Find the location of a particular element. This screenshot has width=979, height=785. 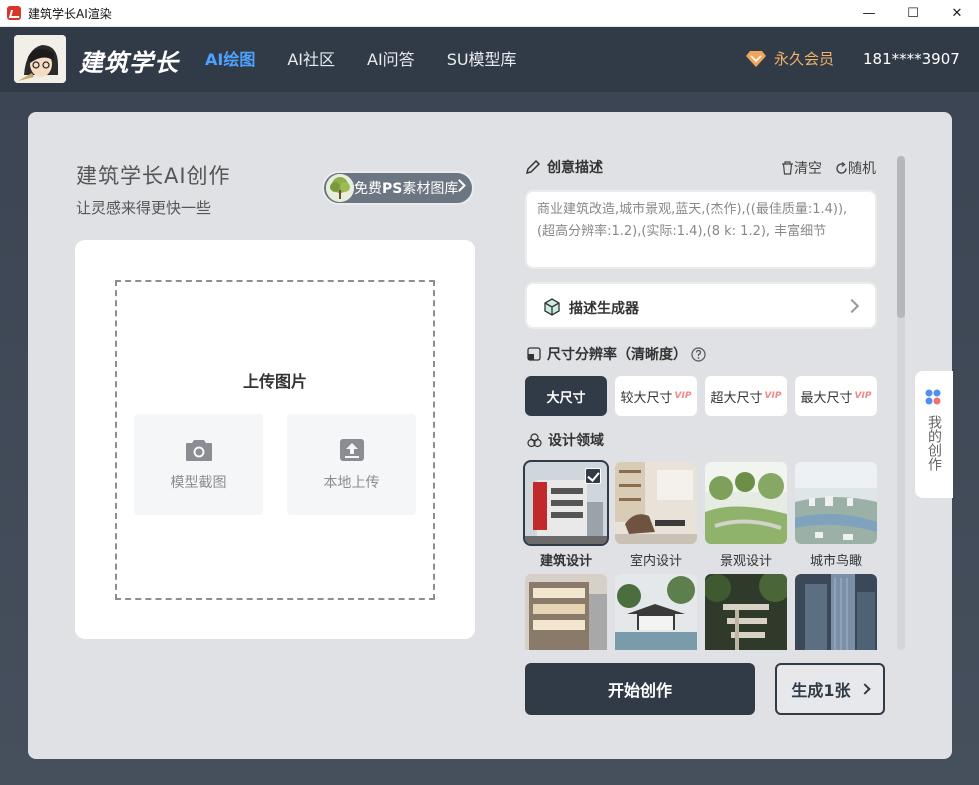

ps-button-label: 免费PS素材图库 is located at coordinates (406, 189).